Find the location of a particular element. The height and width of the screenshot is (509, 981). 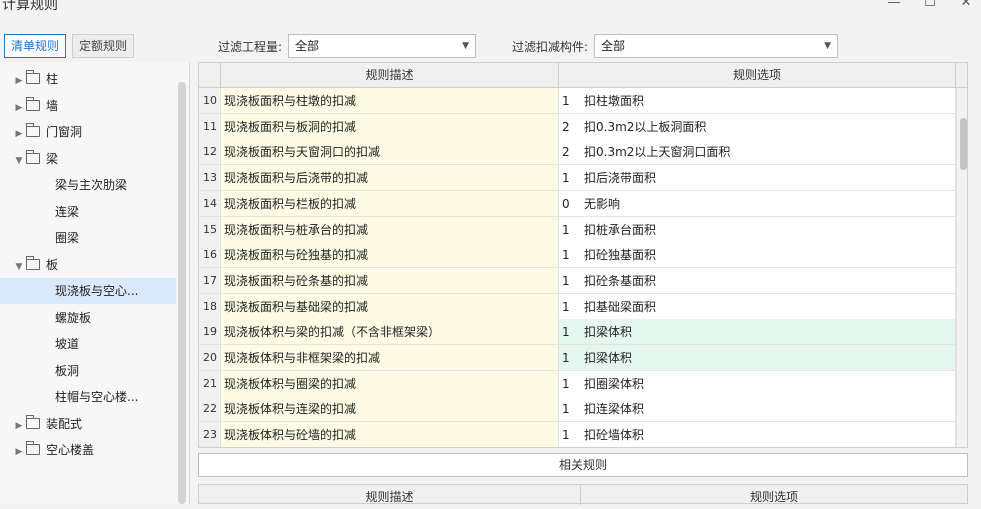

rule-option-cell: 2 扣0.3m2以上天窗洞口面积 is located at coordinates (757, 152).